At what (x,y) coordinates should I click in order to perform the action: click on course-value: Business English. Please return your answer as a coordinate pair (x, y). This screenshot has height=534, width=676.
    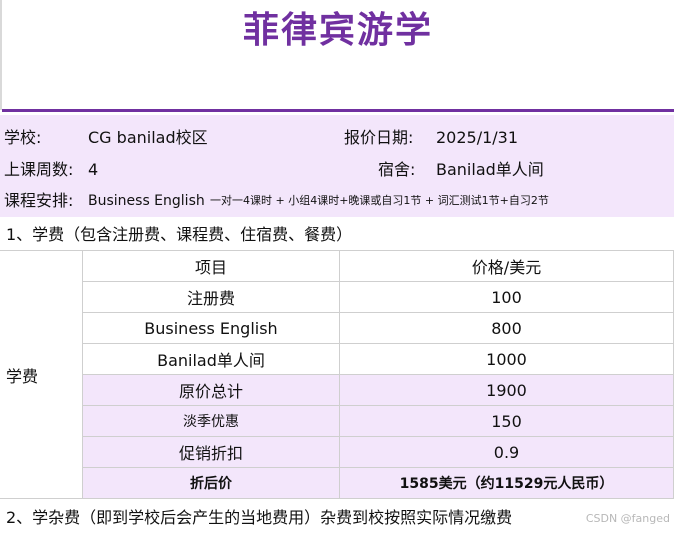
    Looking at the image, I should click on (146, 201).